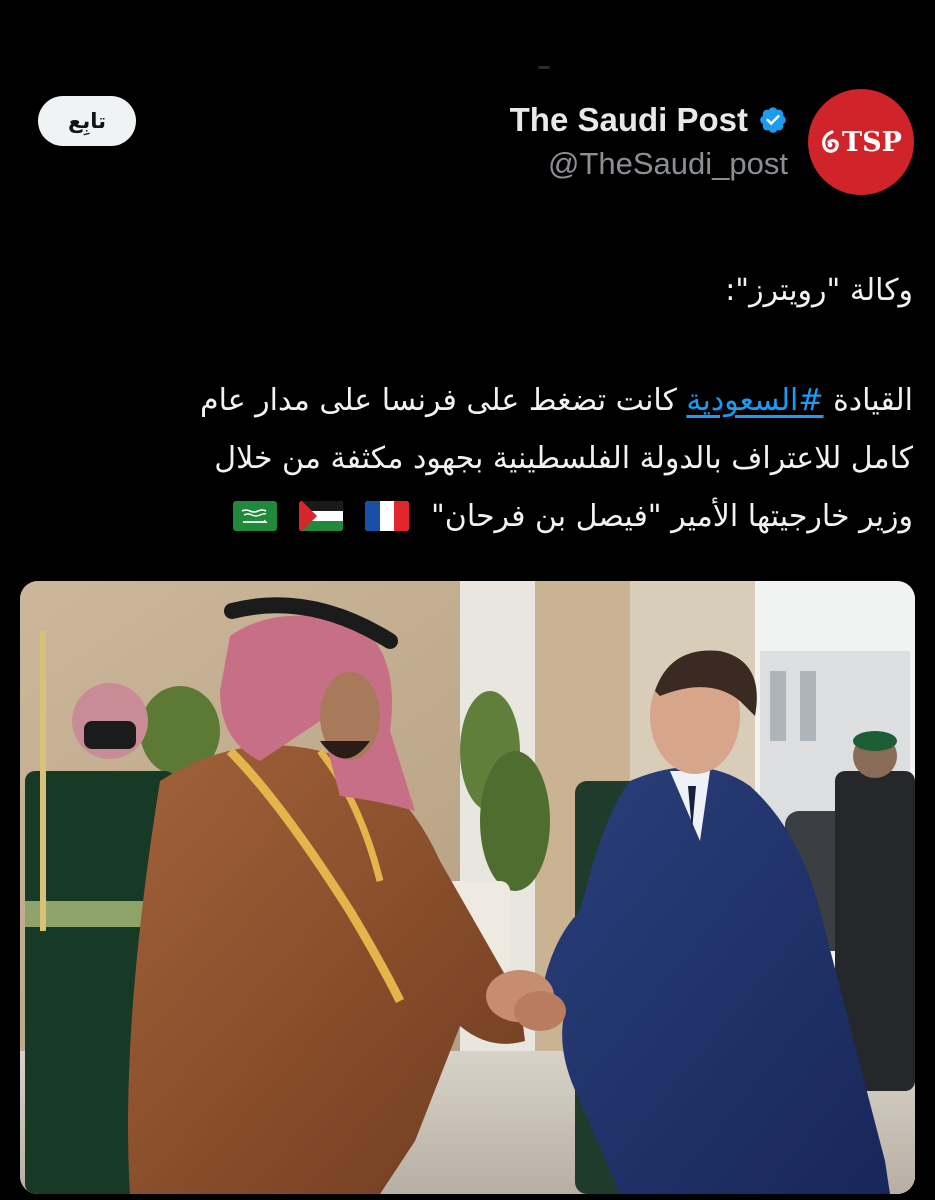  What do you see at coordinates (773, 120) in the screenshot?
I see `verified-badge-icon` at bounding box center [773, 120].